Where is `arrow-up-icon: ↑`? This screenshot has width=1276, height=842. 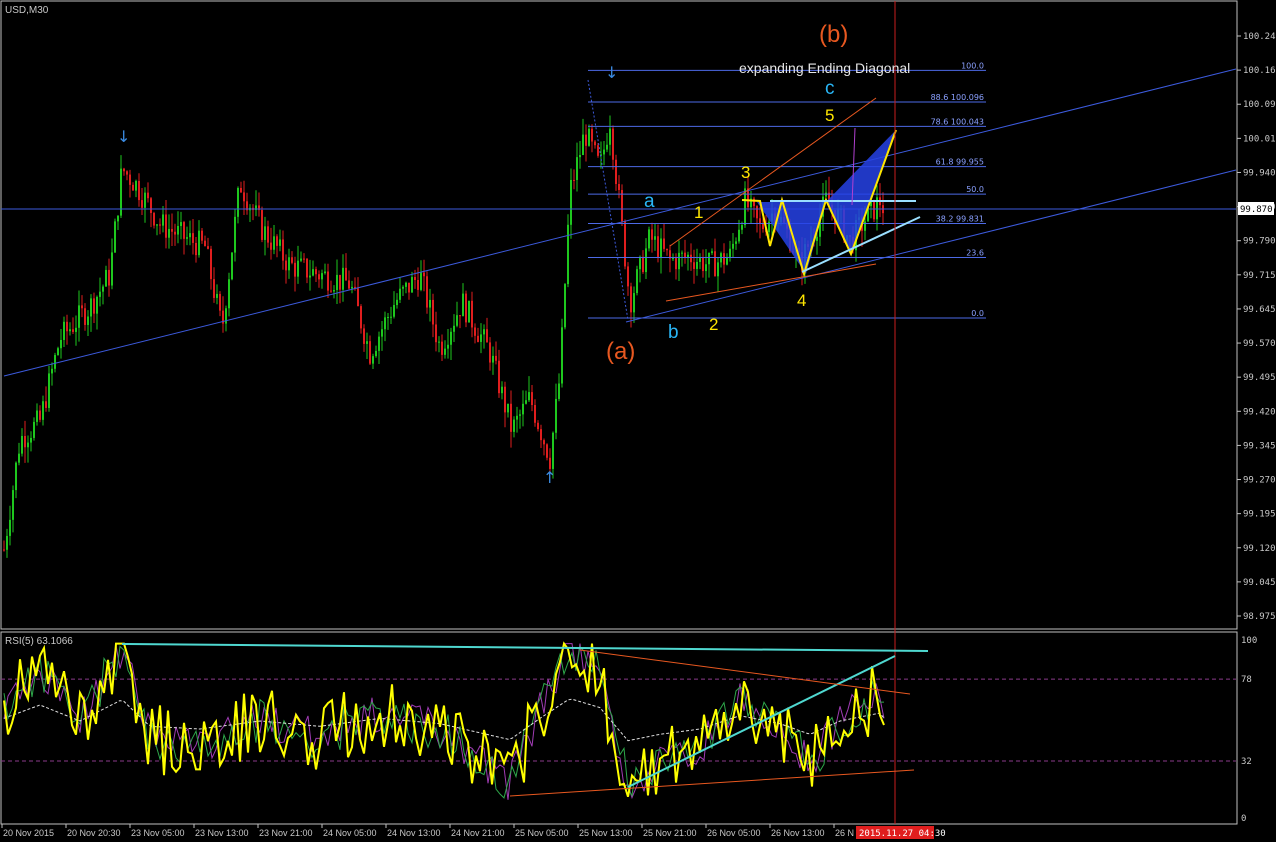
arrow-up-icon: ↑ is located at coordinates (549, 477).